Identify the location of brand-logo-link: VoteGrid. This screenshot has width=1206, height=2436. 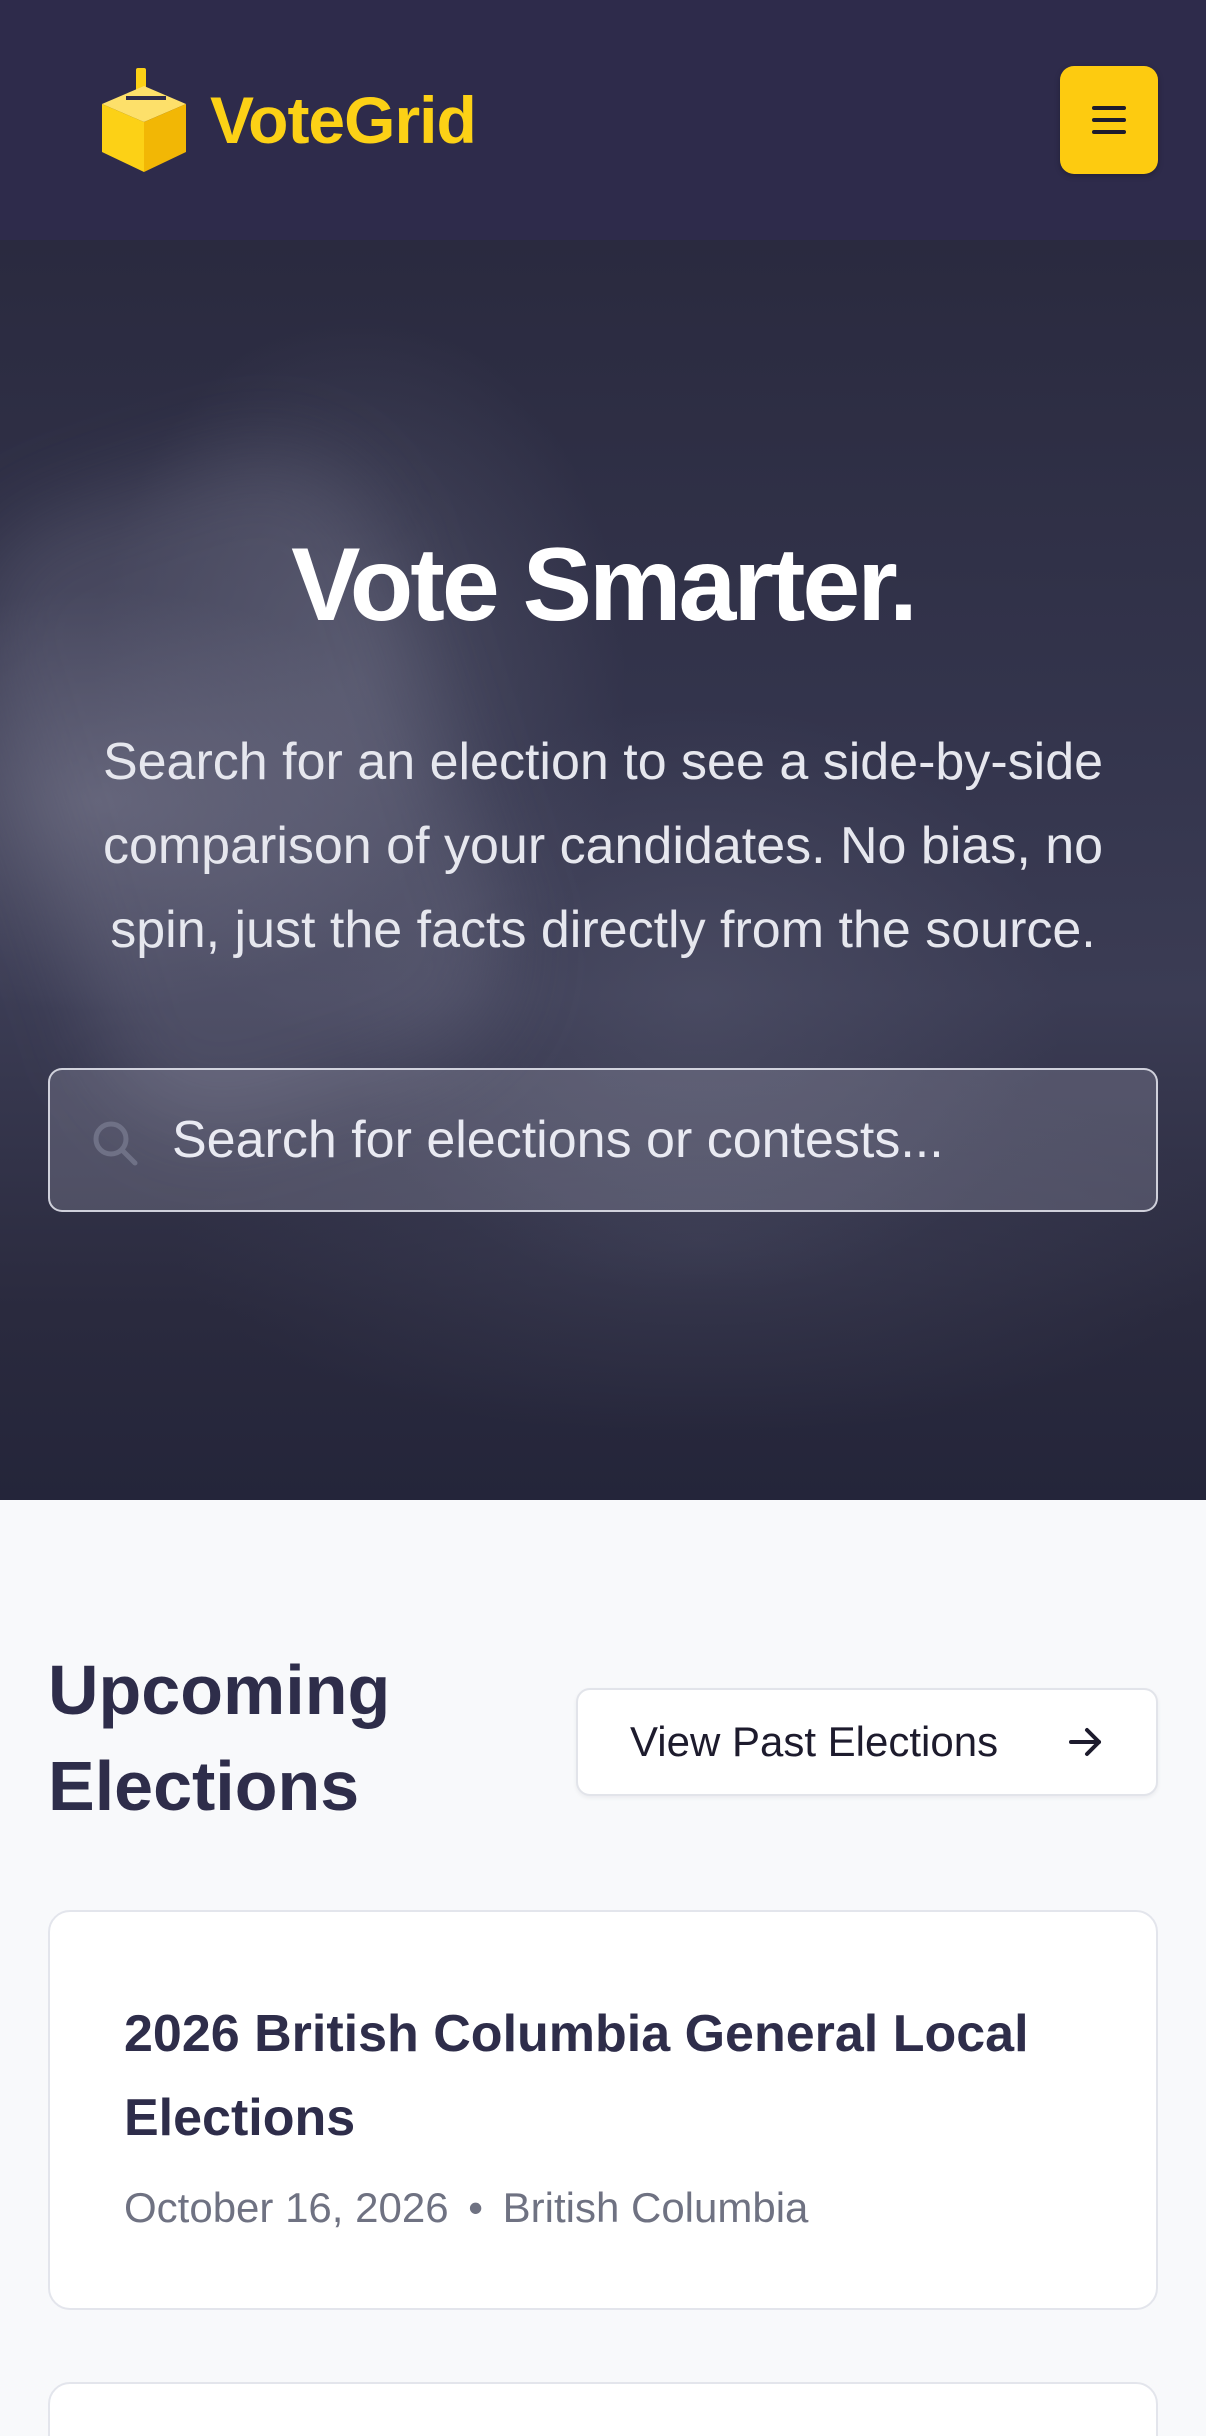
(284, 120).